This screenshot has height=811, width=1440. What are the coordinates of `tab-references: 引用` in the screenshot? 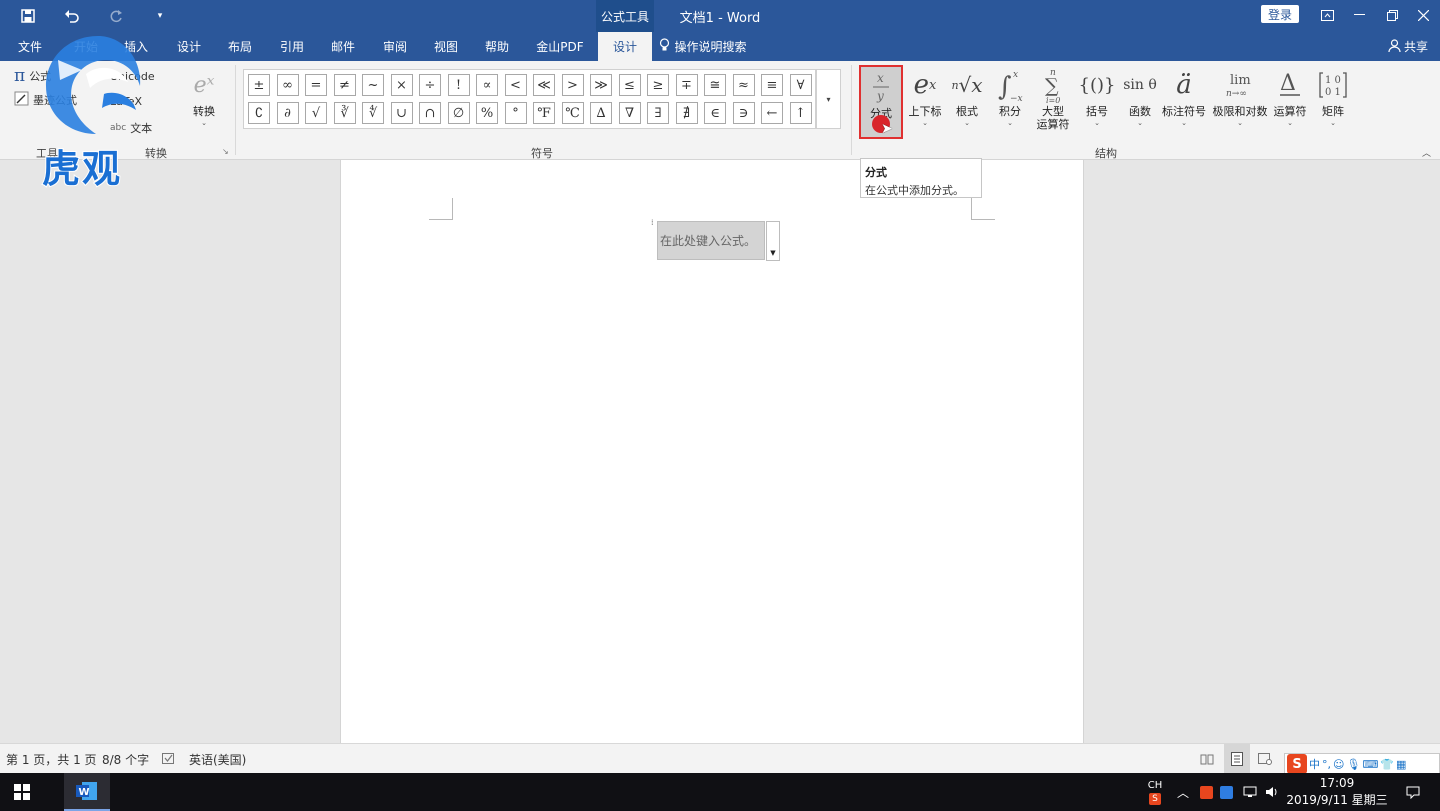 It's located at (292, 46).